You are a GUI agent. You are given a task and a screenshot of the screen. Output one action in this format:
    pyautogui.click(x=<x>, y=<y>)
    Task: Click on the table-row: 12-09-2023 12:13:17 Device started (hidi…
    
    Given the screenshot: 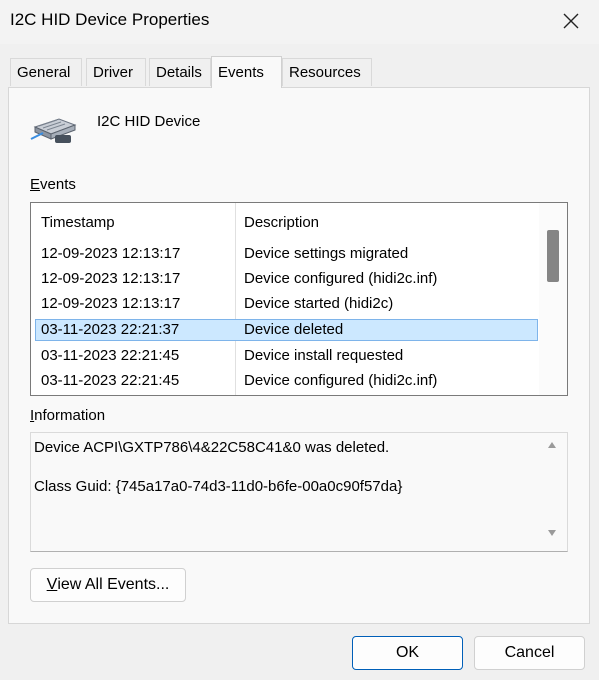 What is the action you would take?
    pyautogui.click(x=286, y=304)
    